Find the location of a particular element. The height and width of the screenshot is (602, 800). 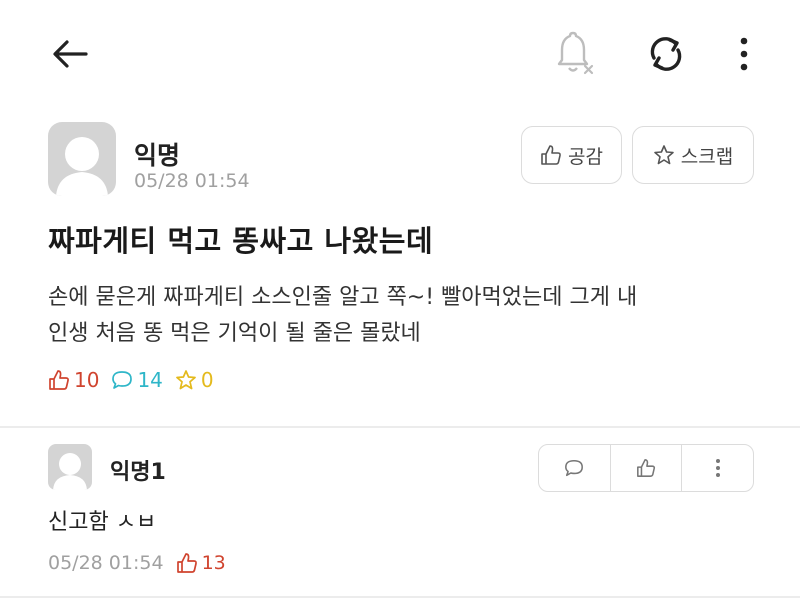

post-author: 익명 is located at coordinates (157, 155).